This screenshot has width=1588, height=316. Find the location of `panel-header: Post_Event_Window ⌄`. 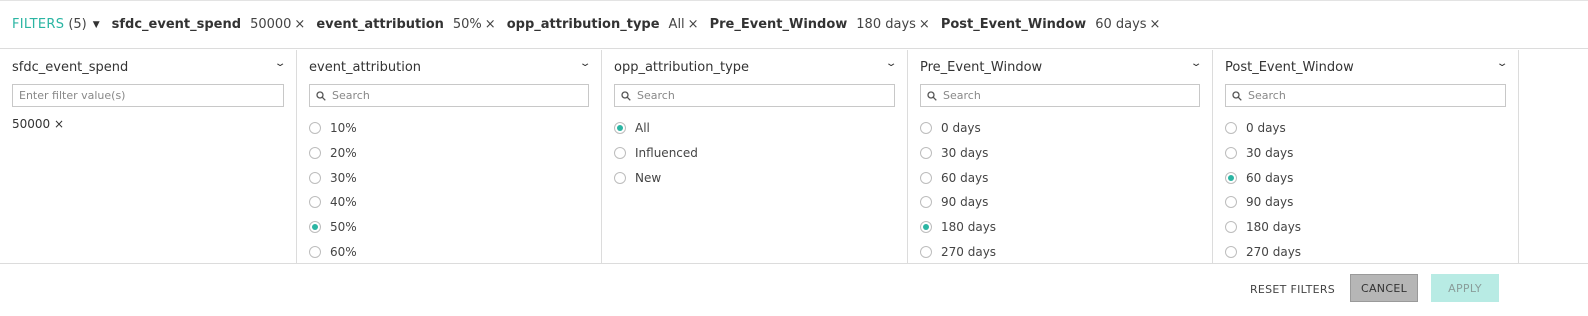

panel-header: Post_Event_Window ⌄ is located at coordinates (1367, 68).